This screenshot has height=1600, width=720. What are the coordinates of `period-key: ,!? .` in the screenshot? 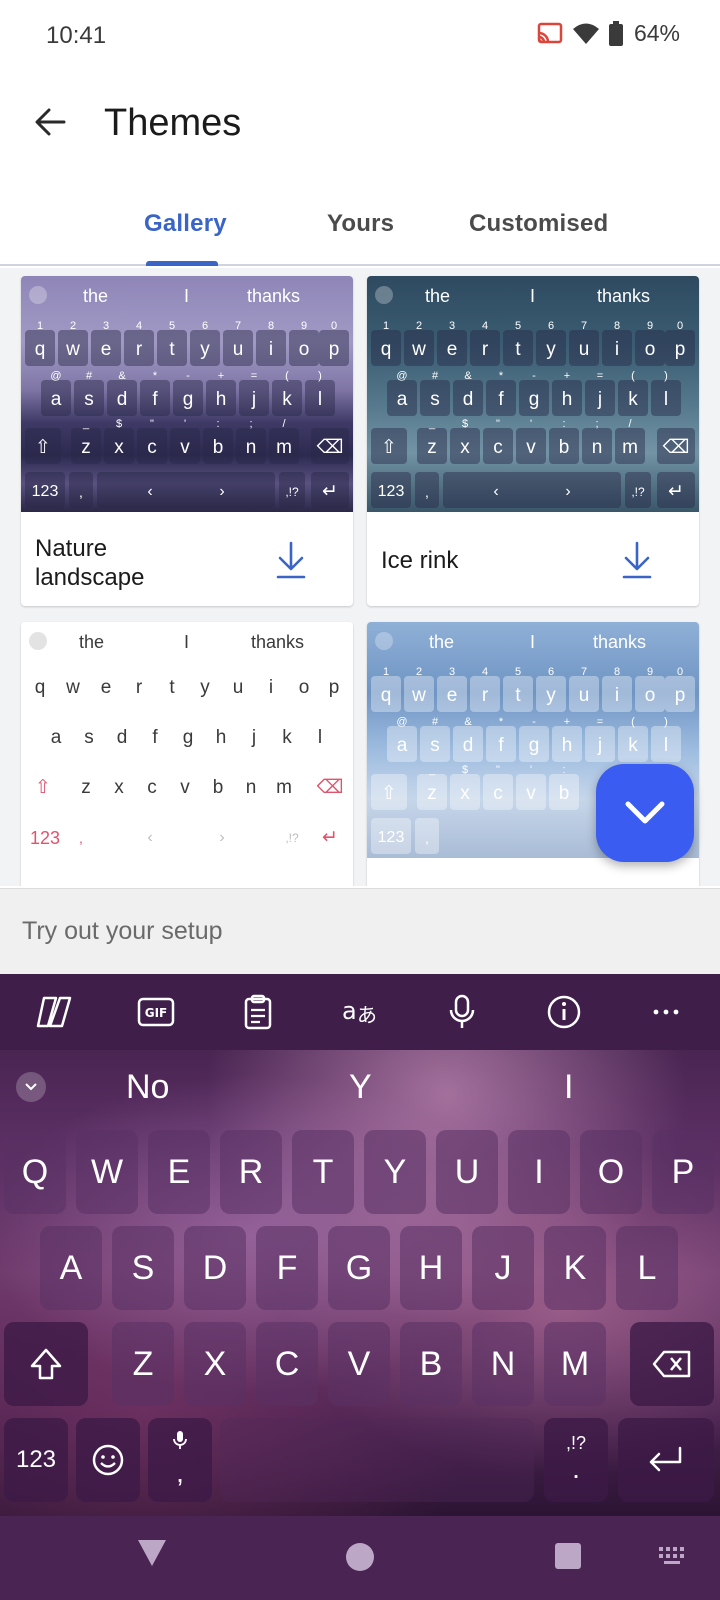 It's located at (576, 1460).